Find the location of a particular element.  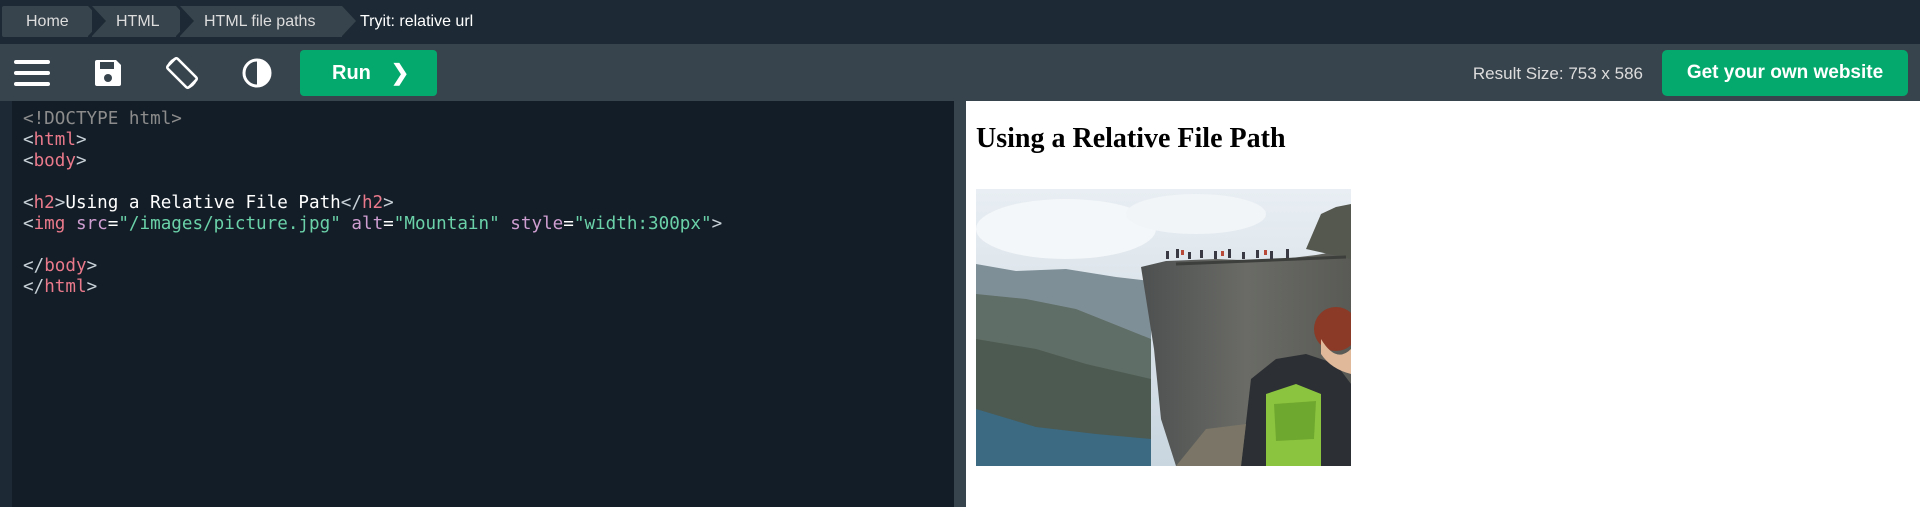

code-token: <!DOCTYPE html> is located at coordinates (102, 119).